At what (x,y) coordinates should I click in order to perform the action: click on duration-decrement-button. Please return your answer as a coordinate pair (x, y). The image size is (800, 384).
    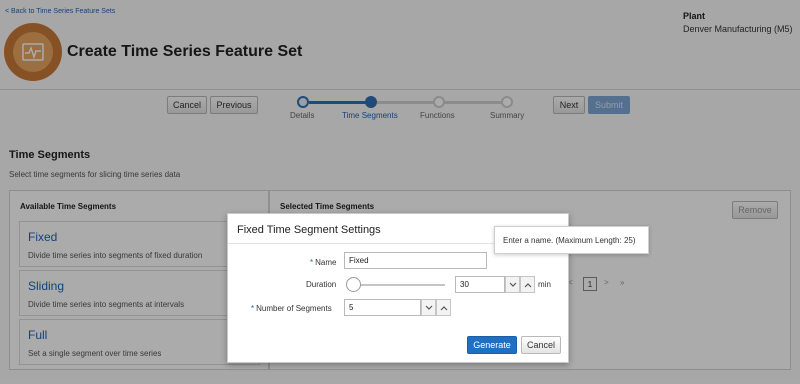
    Looking at the image, I should click on (512, 284).